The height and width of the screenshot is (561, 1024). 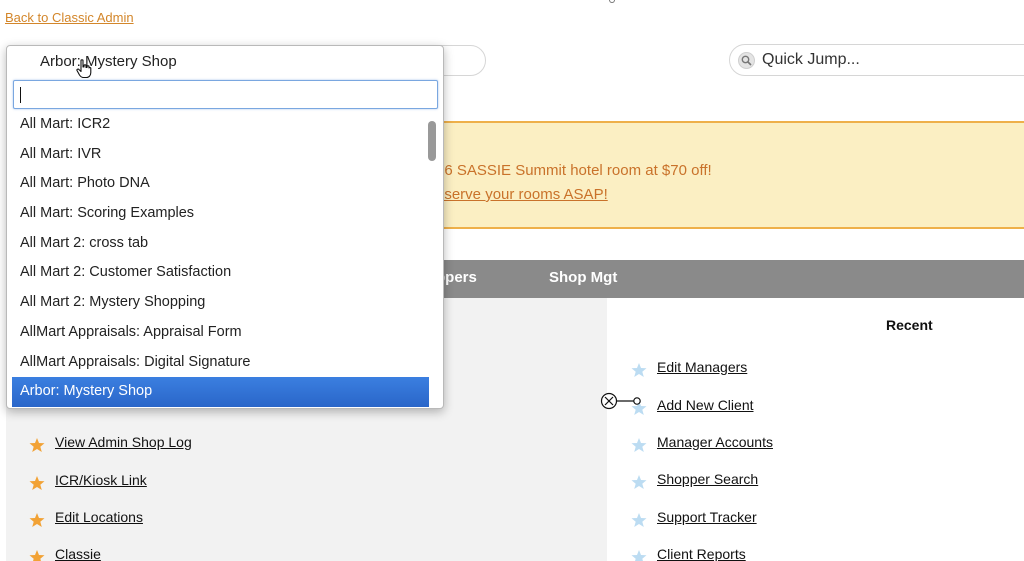 I want to click on favorite-link-label: Classie, so click(x=78, y=553).